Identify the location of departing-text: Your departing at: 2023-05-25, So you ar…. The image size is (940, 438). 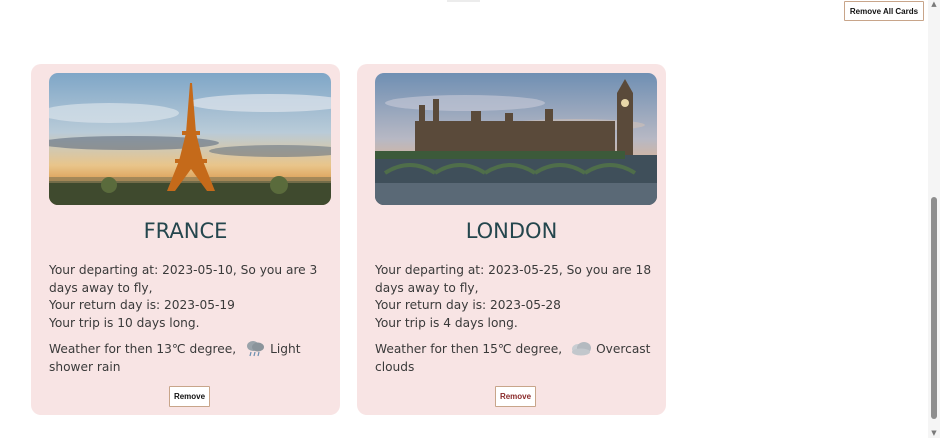
(513, 279).